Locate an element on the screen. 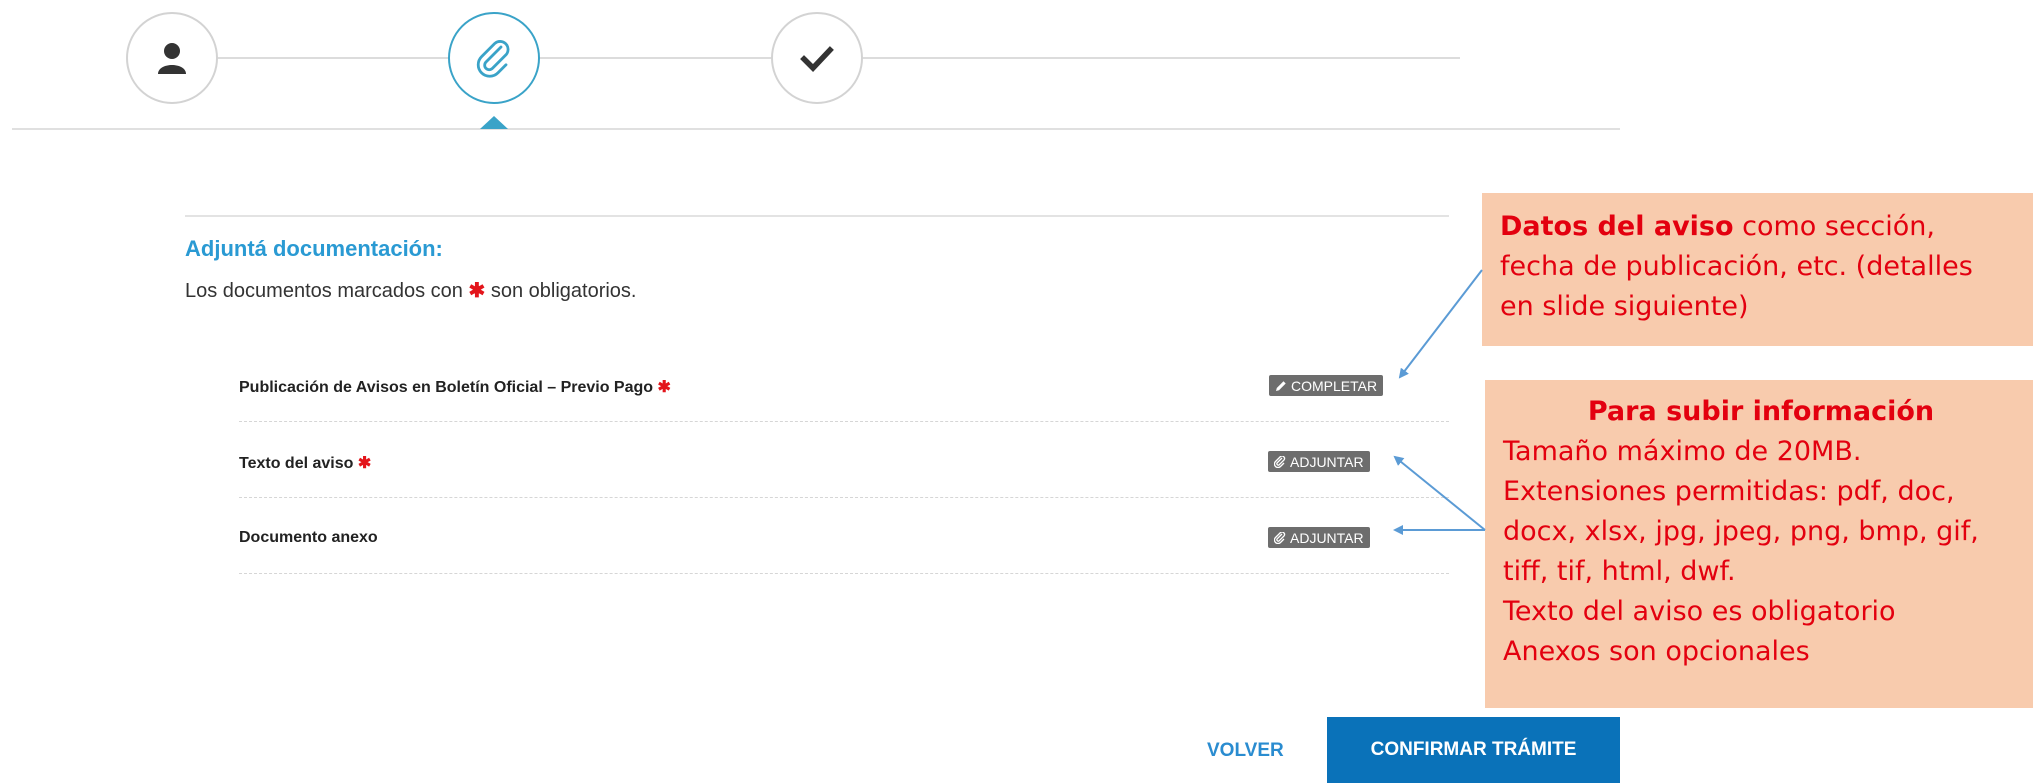 The width and height of the screenshot is (2033, 783). arrow-to-completar is located at coordinates (1440, 324).